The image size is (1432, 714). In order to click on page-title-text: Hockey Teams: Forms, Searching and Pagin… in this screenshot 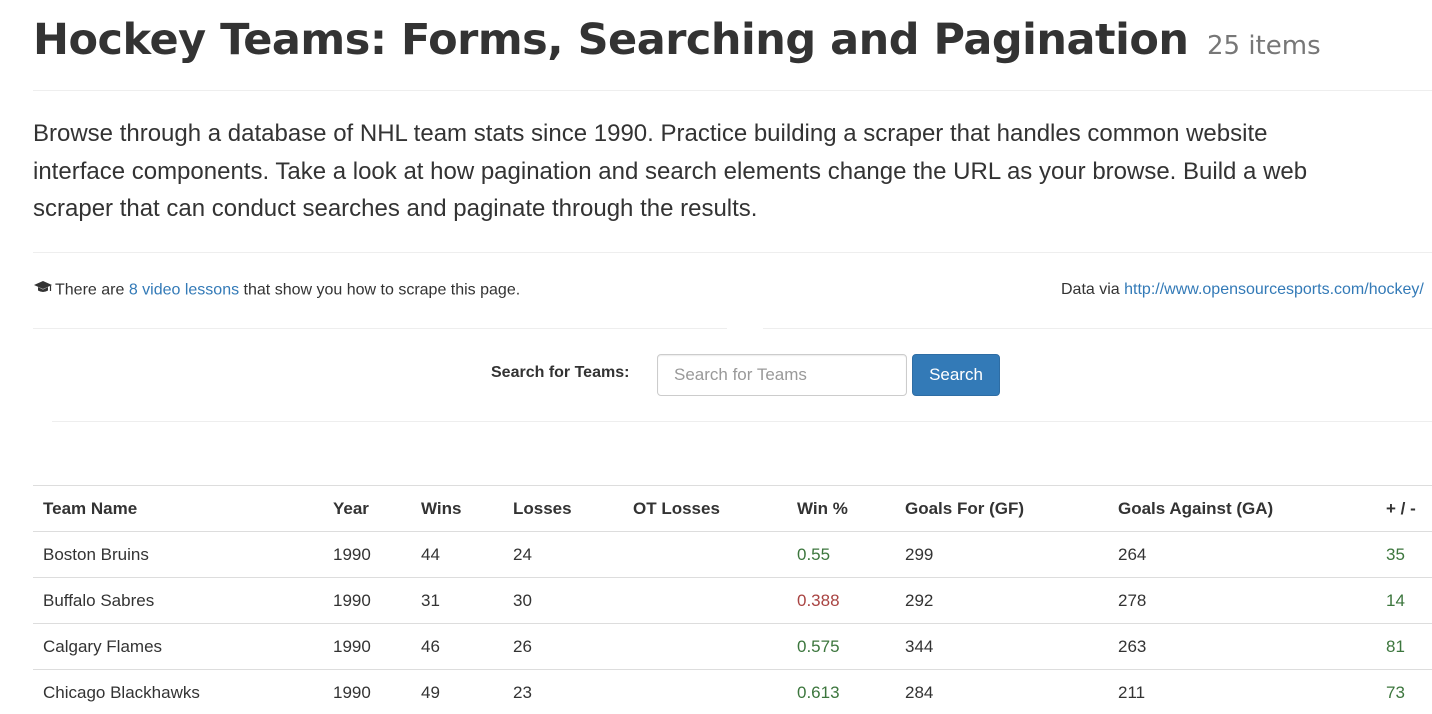, I will do `click(611, 40)`.